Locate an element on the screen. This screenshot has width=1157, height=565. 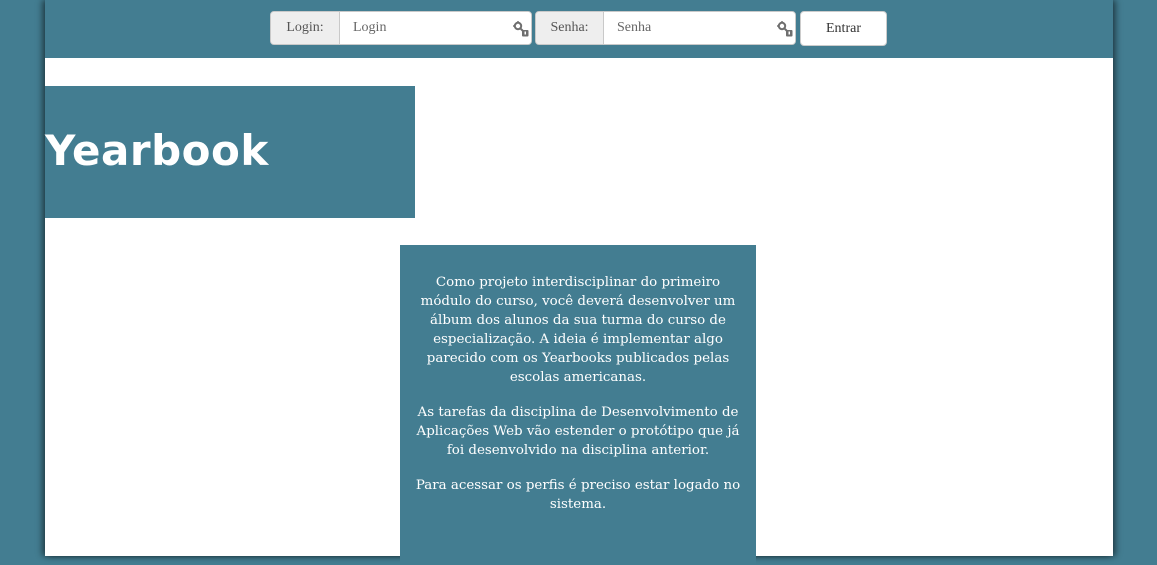
senha-input-wrap is located at coordinates (699, 28).